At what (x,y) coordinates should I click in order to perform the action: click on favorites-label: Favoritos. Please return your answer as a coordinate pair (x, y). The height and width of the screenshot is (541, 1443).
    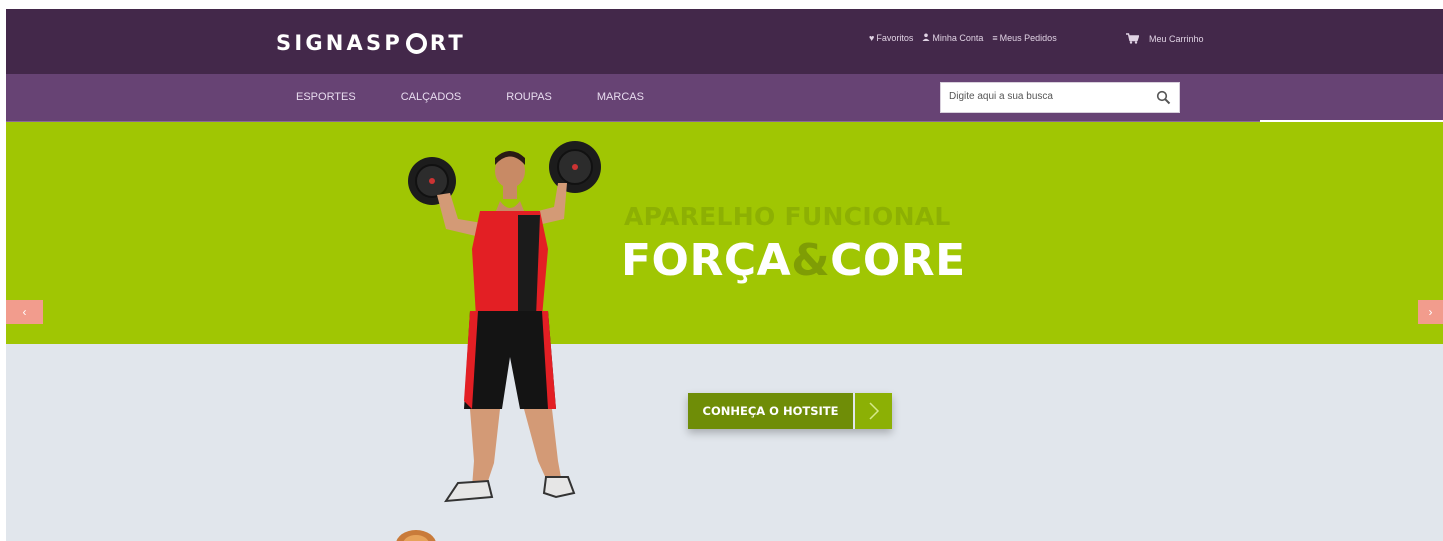
    Looking at the image, I should click on (895, 38).